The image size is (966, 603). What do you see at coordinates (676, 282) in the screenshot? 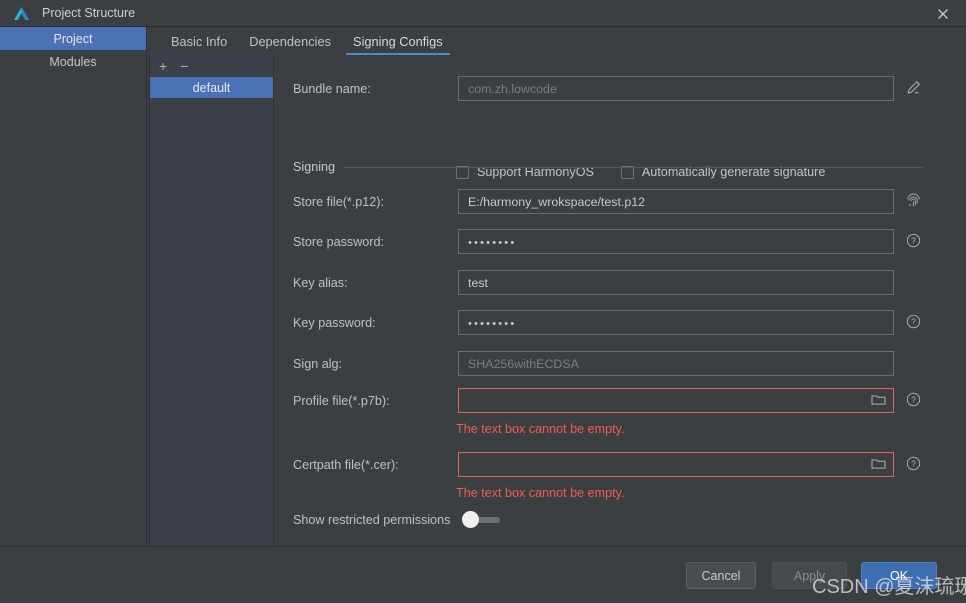
I see `key-alias-input: test` at bounding box center [676, 282].